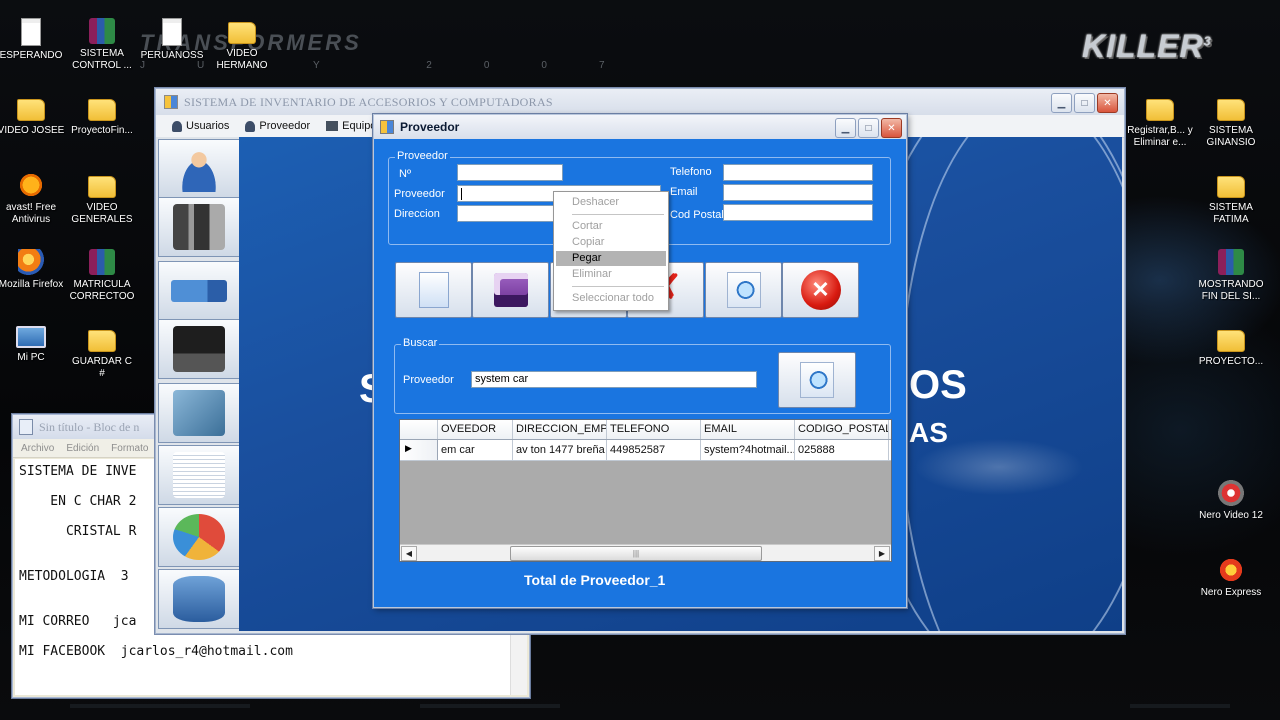 This screenshot has width=1280, height=720. What do you see at coordinates (26, 427) in the screenshot?
I see `notepad-icon` at bounding box center [26, 427].